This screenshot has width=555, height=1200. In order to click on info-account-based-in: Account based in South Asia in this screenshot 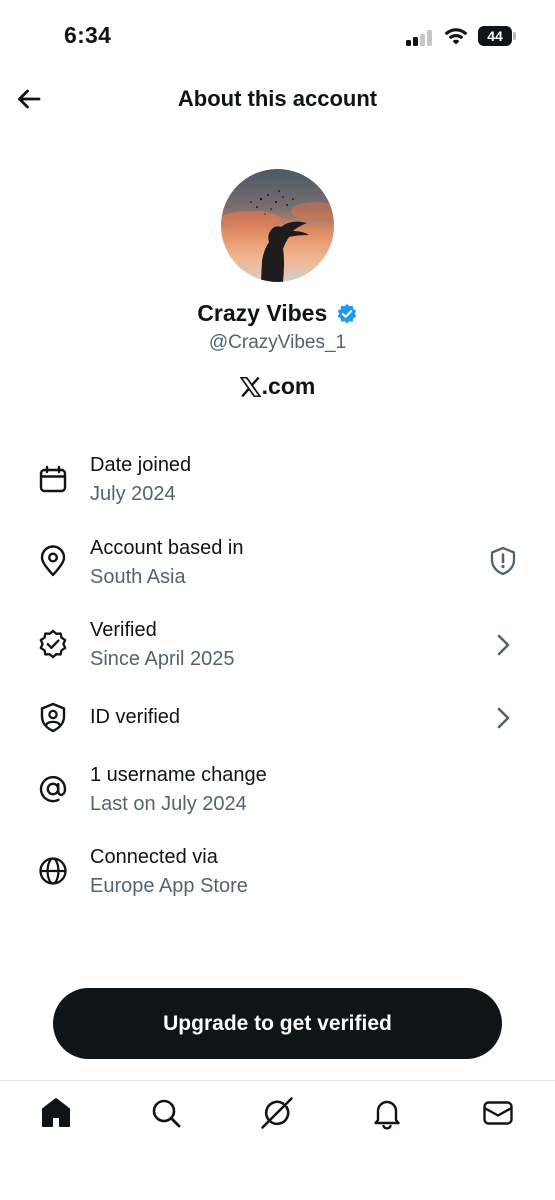, I will do `click(277, 571)`.